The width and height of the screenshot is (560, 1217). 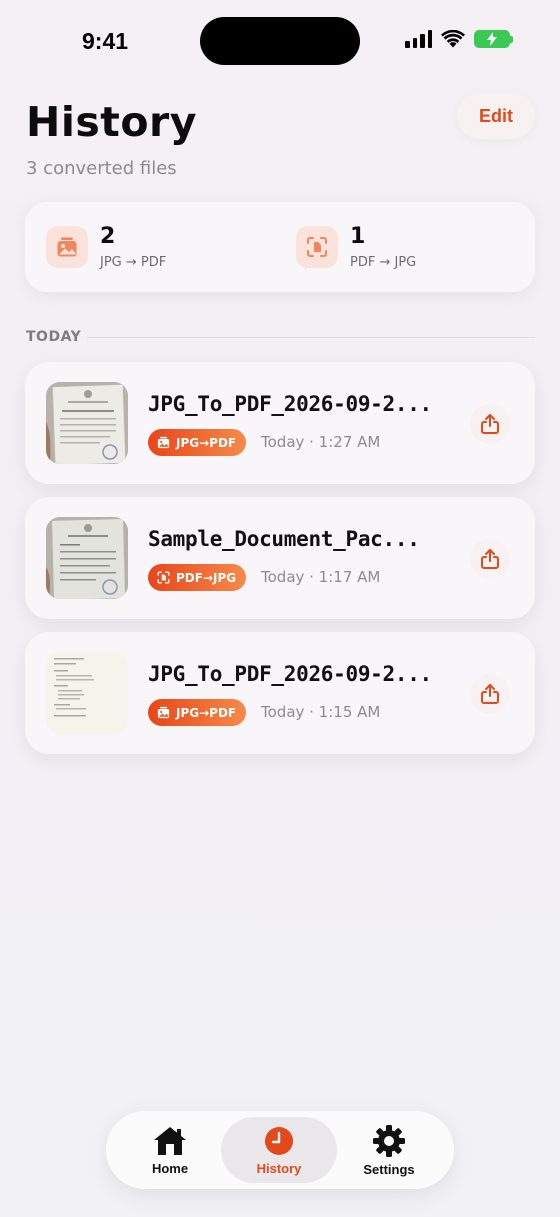 I want to click on home-icon, so click(x=170, y=1140).